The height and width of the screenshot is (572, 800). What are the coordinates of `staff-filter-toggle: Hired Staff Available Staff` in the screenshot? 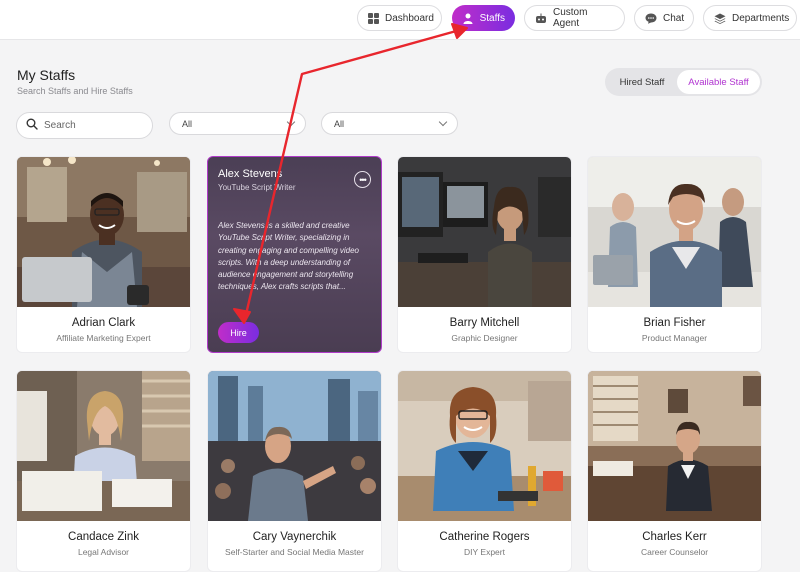 It's located at (683, 82).